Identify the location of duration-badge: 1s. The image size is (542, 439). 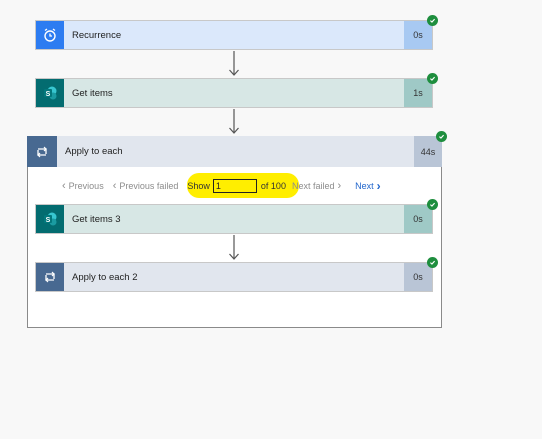
(418, 93).